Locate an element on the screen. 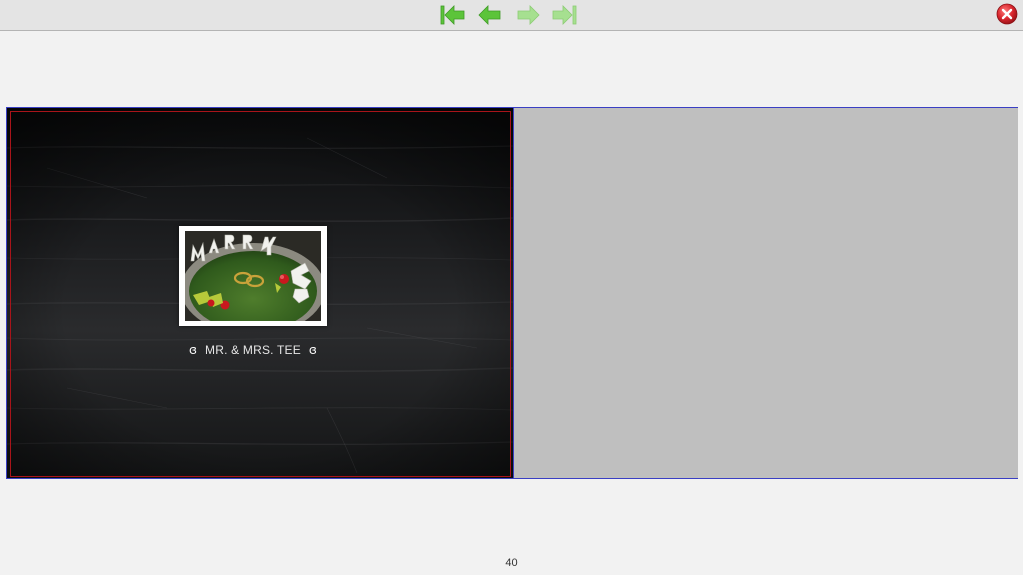 This screenshot has height=575, width=1023. caption-text: MR. & MRS. TEE is located at coordinates (253, 349).